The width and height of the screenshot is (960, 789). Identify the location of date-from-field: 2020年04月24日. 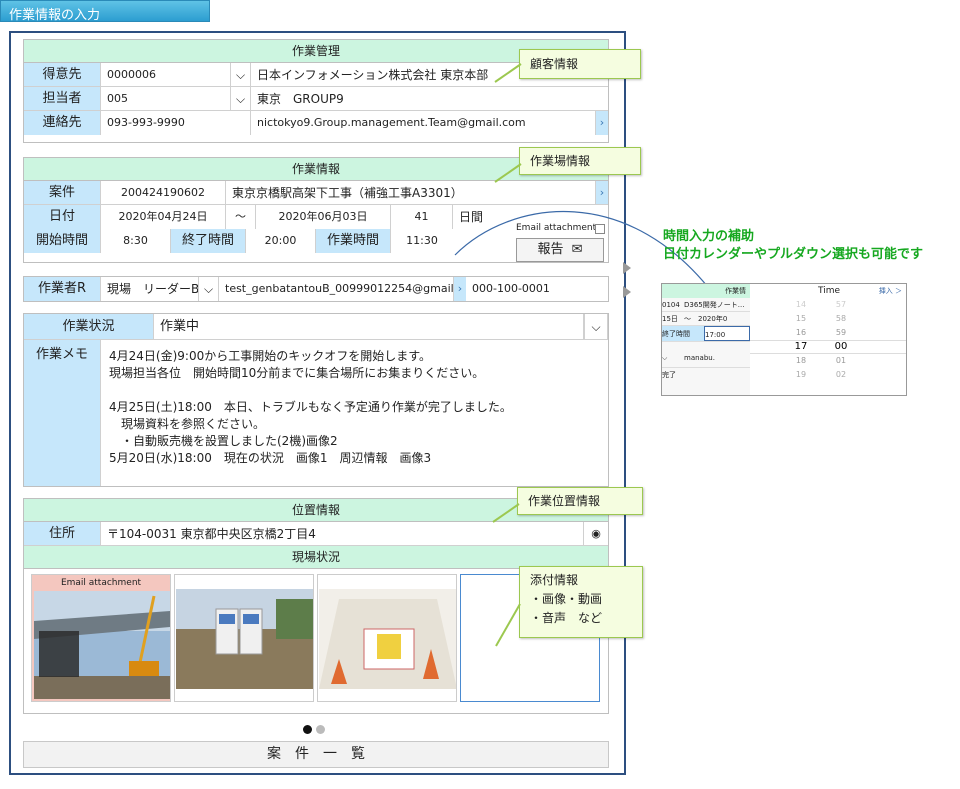
(163, 217).